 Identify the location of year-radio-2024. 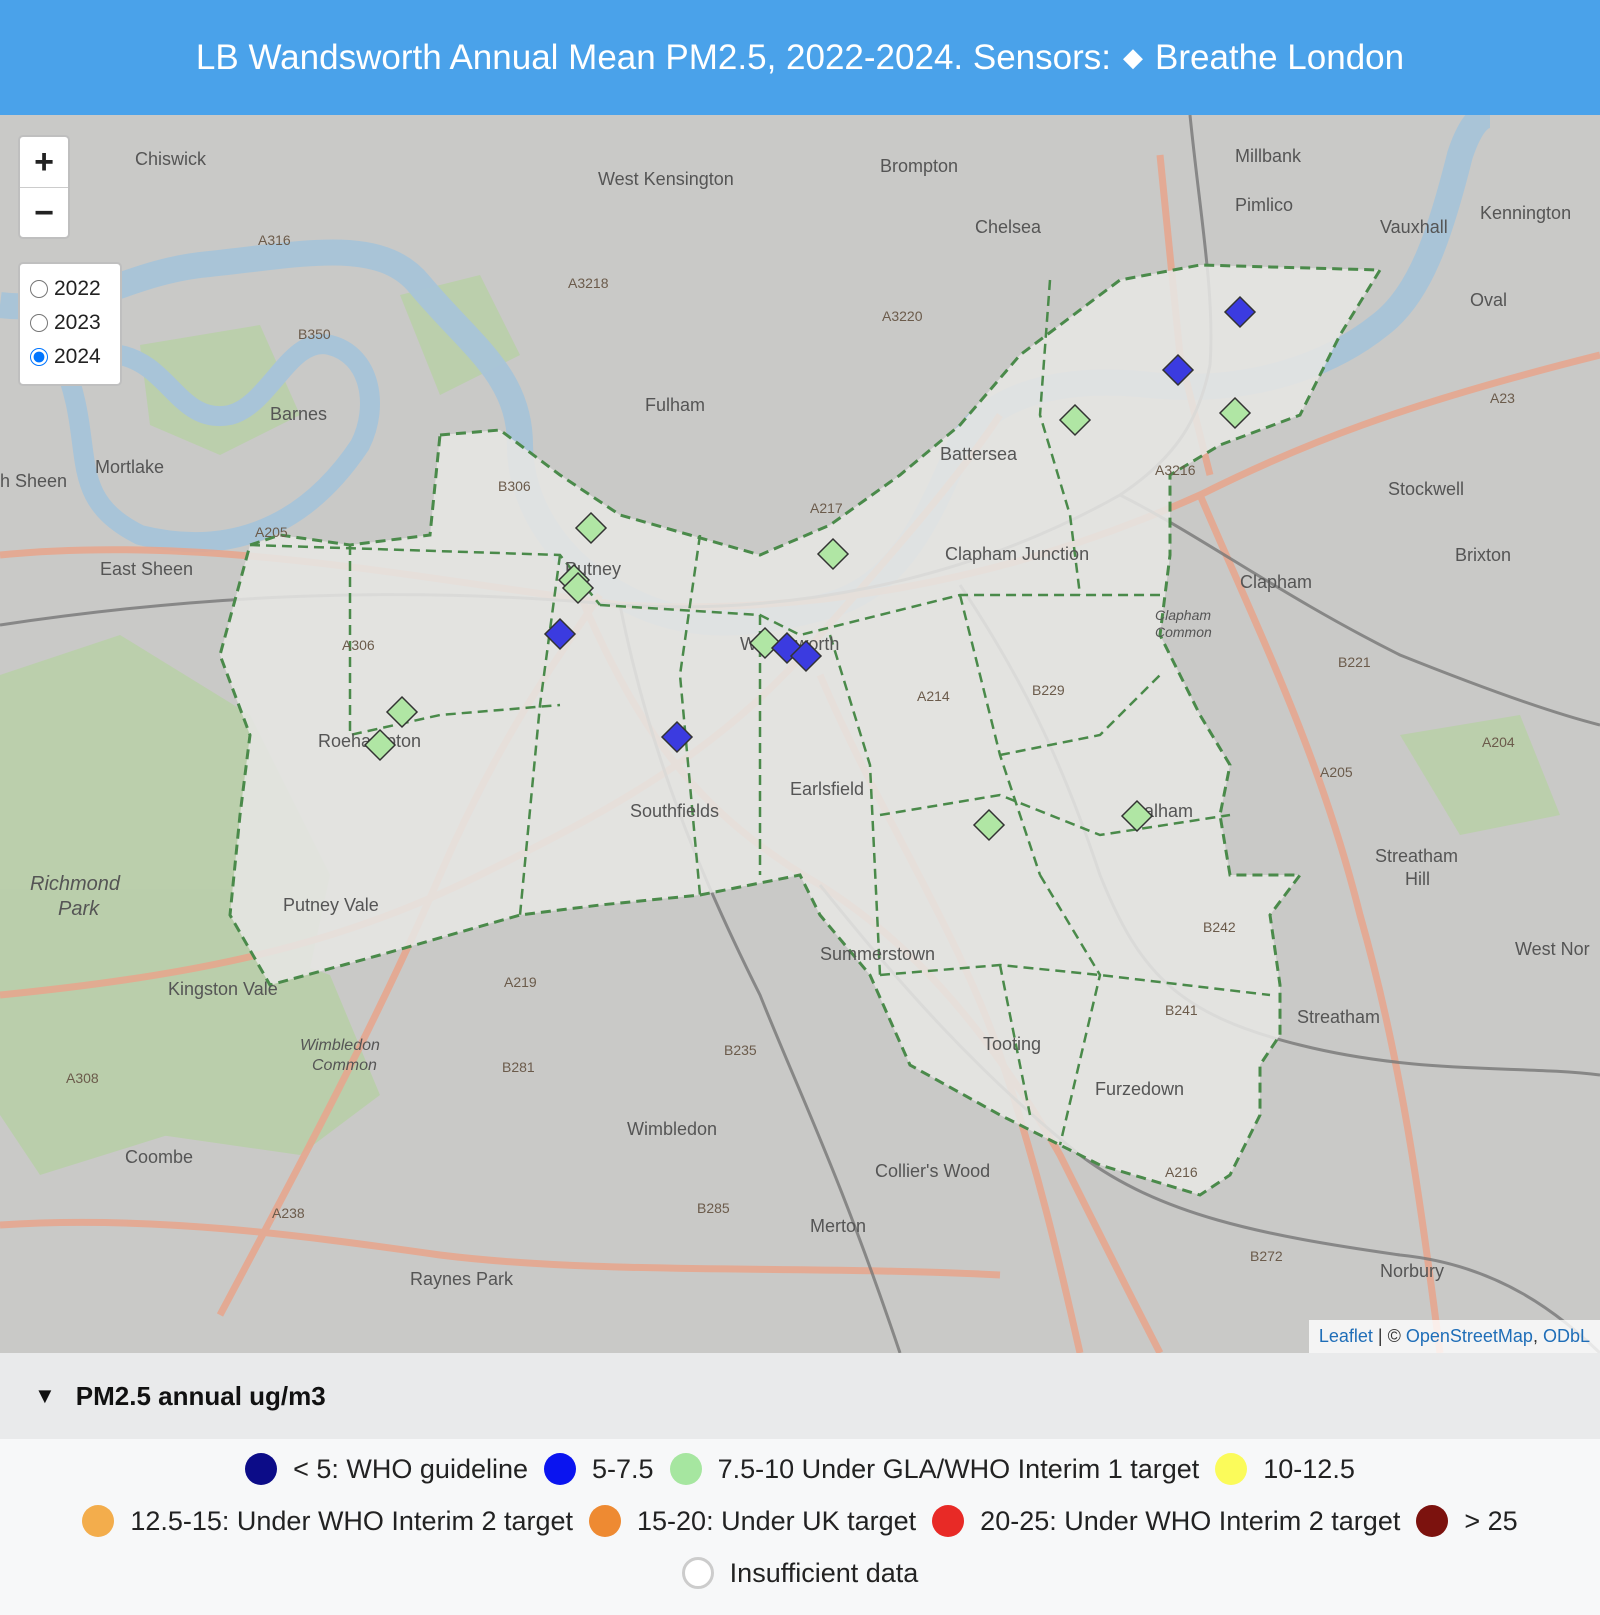
(39, 357).